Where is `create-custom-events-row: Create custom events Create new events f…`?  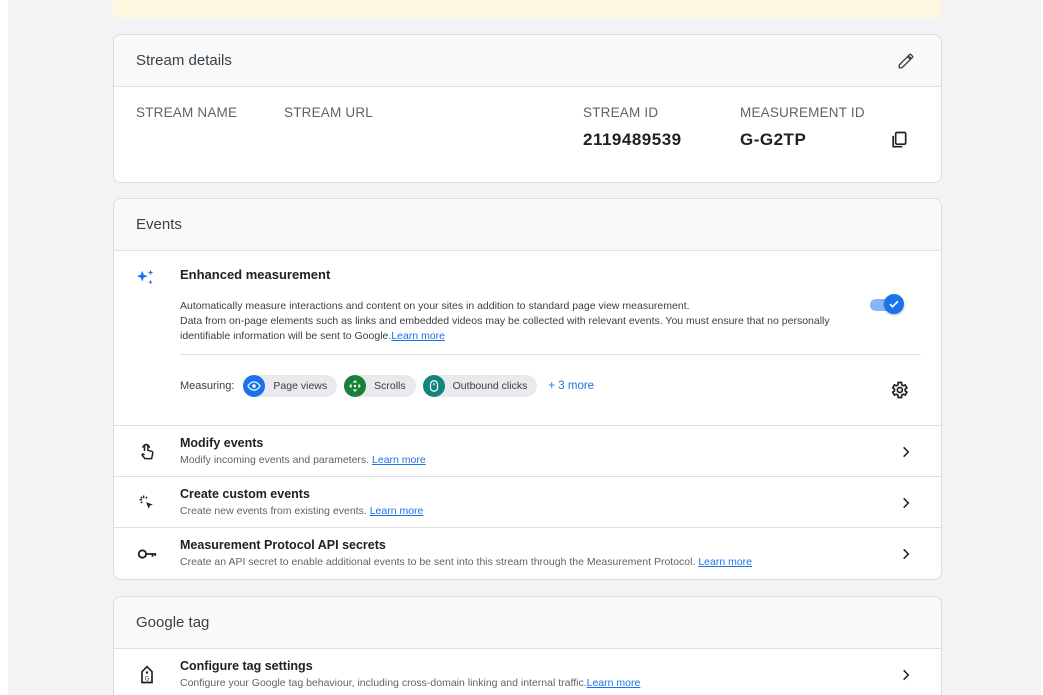 create-custom-events-row: Create custom events Create new events f… is located at coordinates (527, 501).